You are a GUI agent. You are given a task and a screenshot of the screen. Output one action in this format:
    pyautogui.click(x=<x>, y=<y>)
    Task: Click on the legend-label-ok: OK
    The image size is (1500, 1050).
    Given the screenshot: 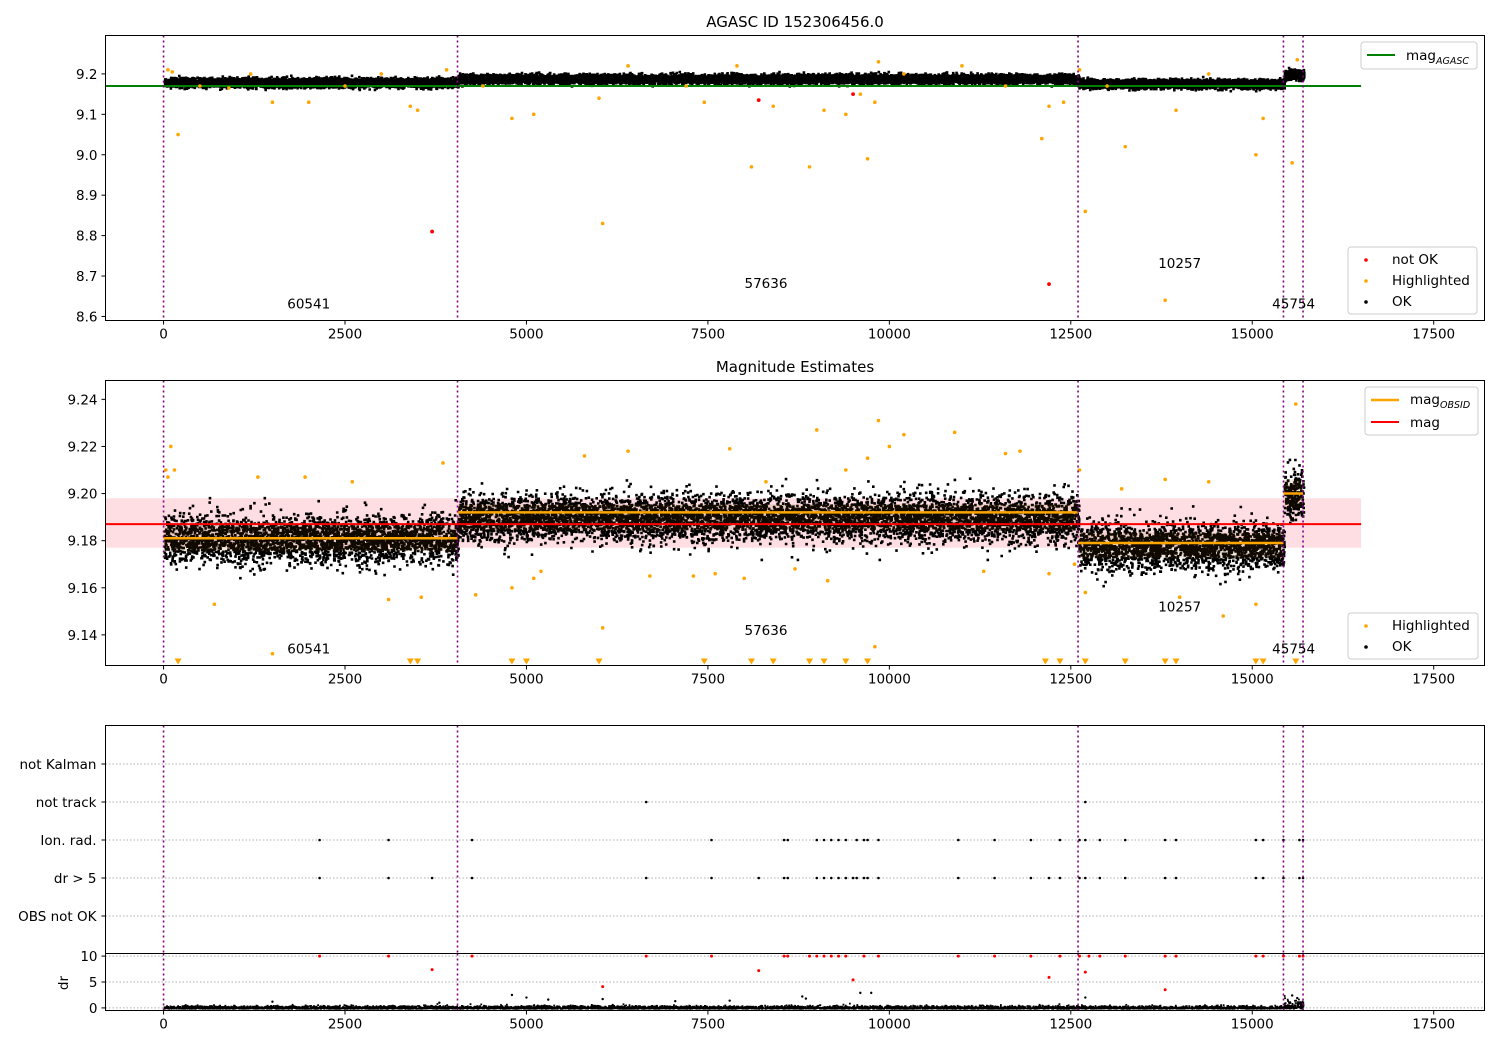 What is the action you would take?
    pyautogui.click(x=1402, y=647)
    